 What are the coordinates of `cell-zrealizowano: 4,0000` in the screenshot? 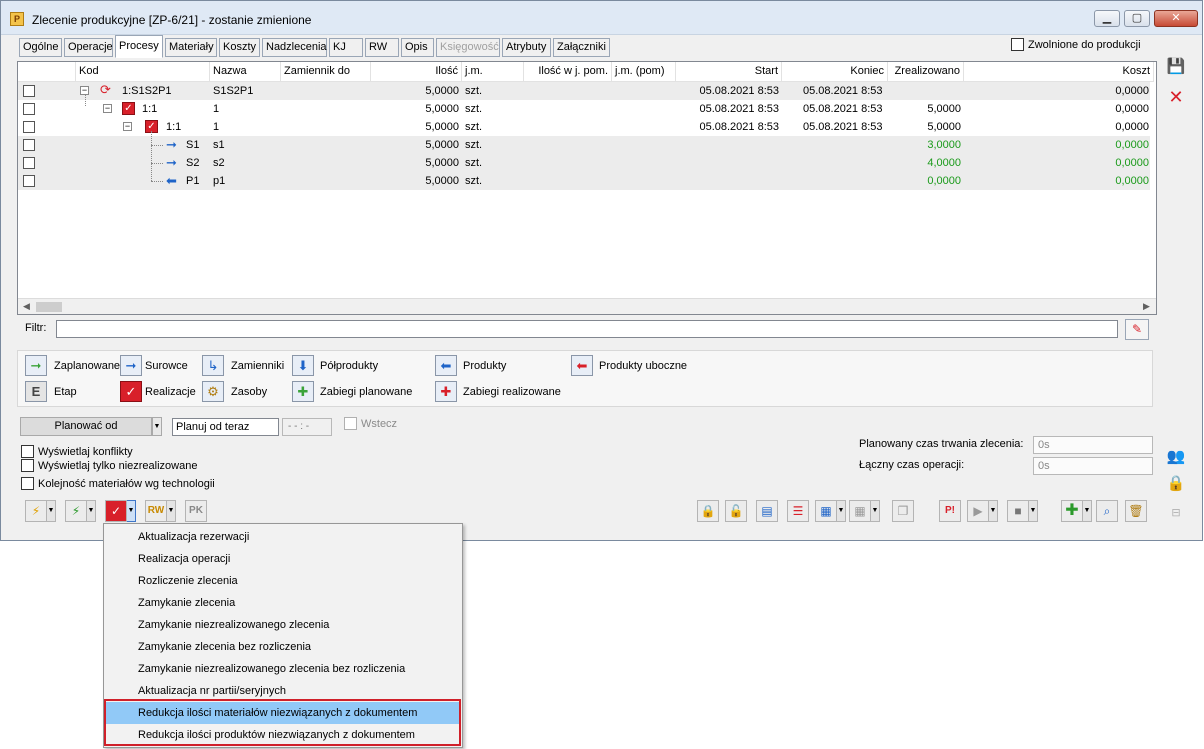 It's located at (944, 163).